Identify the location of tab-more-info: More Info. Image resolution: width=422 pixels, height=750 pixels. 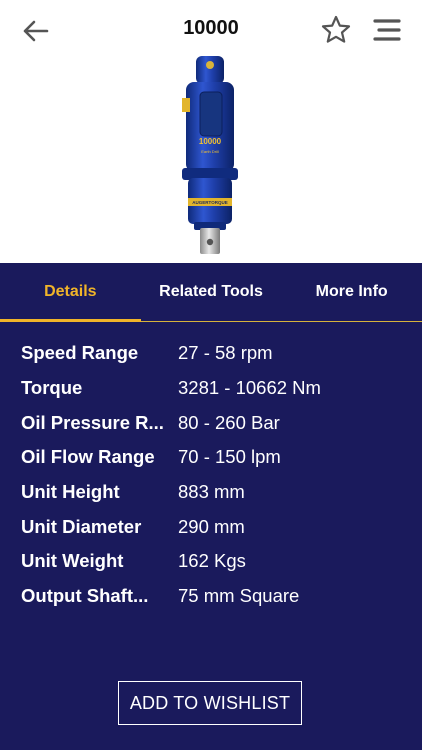
(351, 292).